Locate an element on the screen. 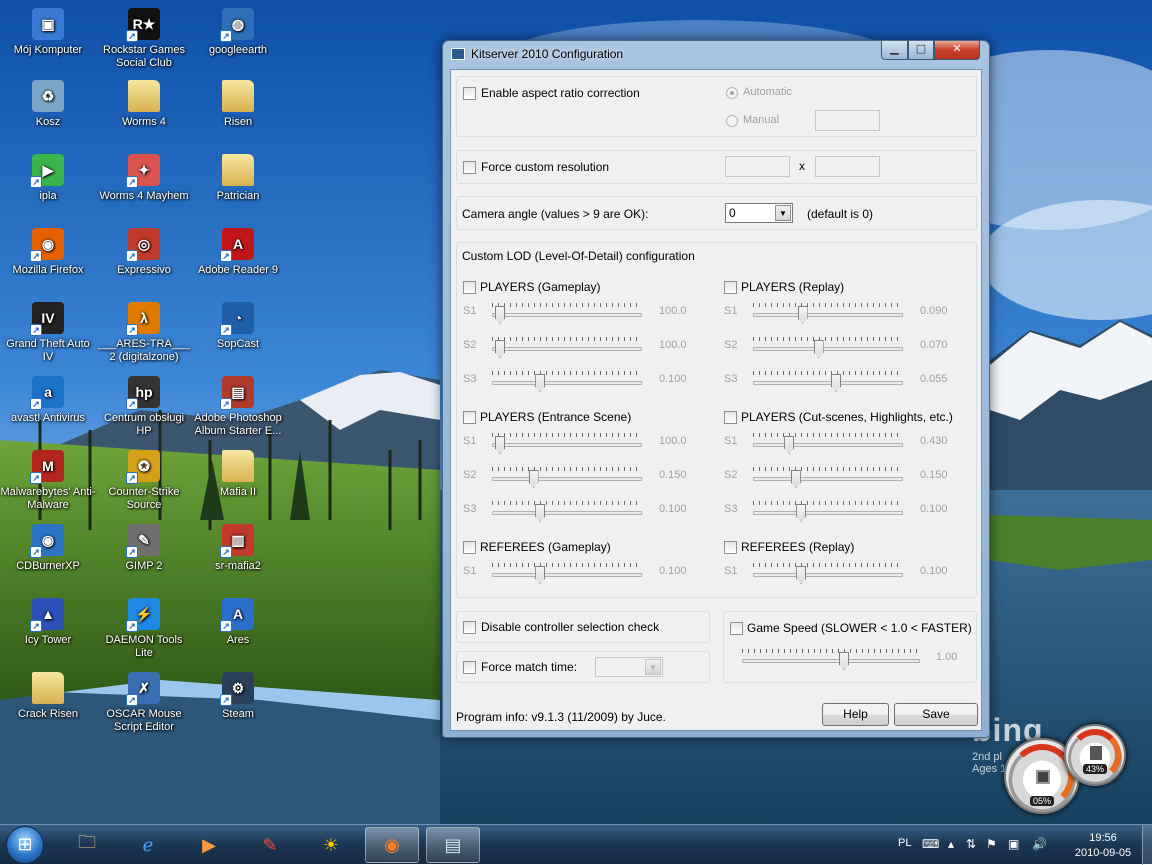  desktop-icon: ▥ ↗ sr-mafia2 is located at coordinates (238, 548).